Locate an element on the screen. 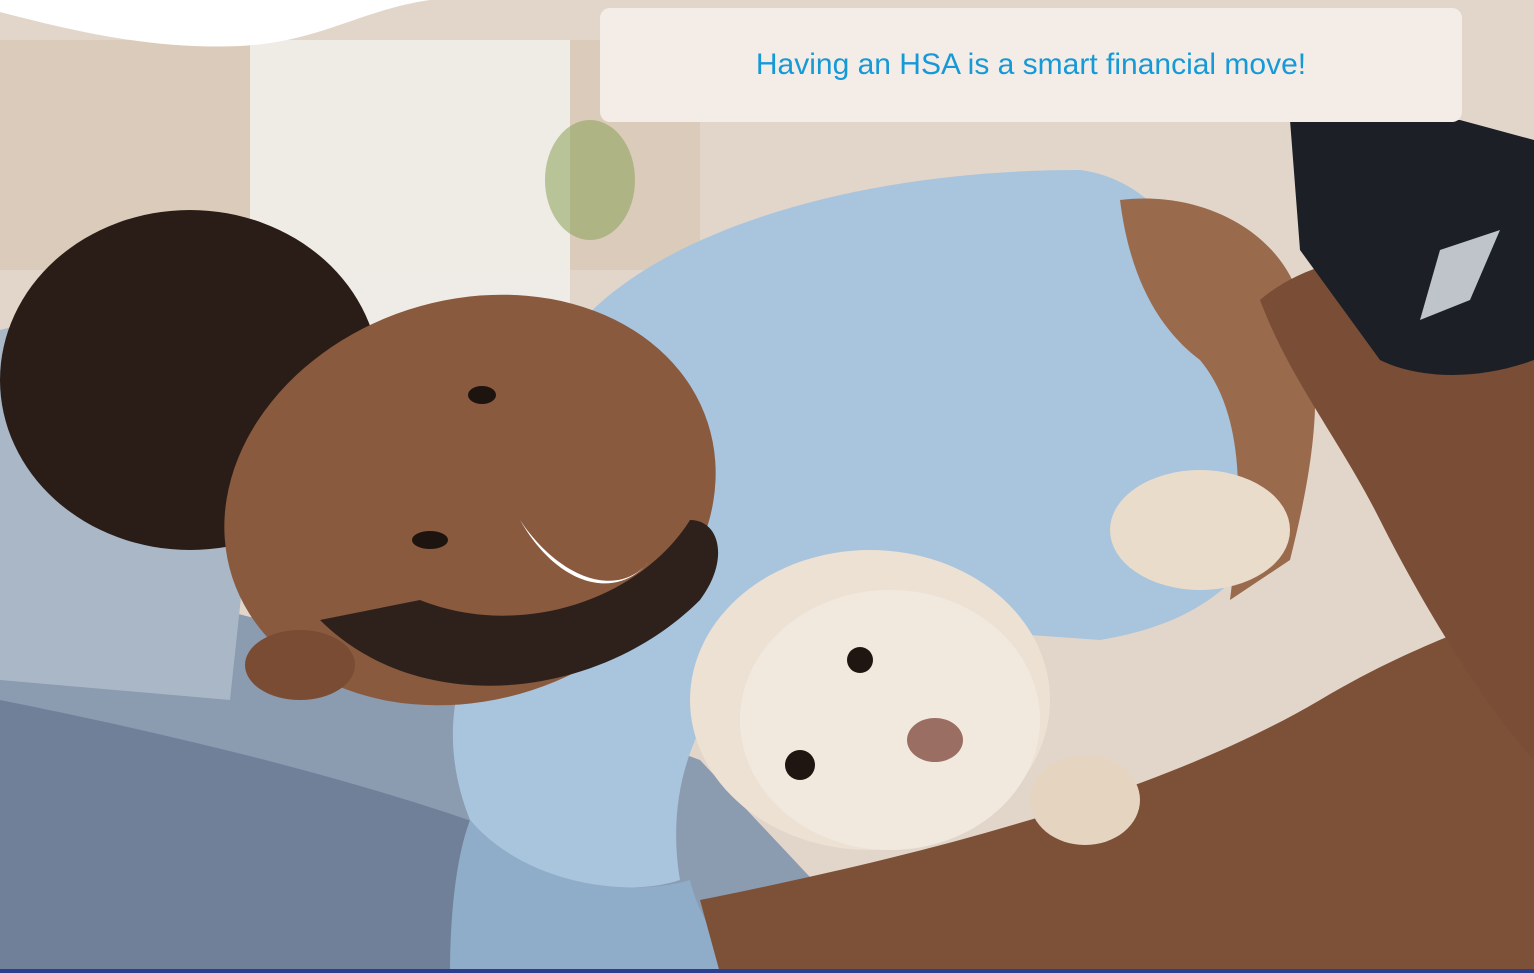 Image resolution: width=1534 pixels, height=973 pixels. headline-text: Having an HSA is a smart financial move! is located at coordinates (1031, 64).